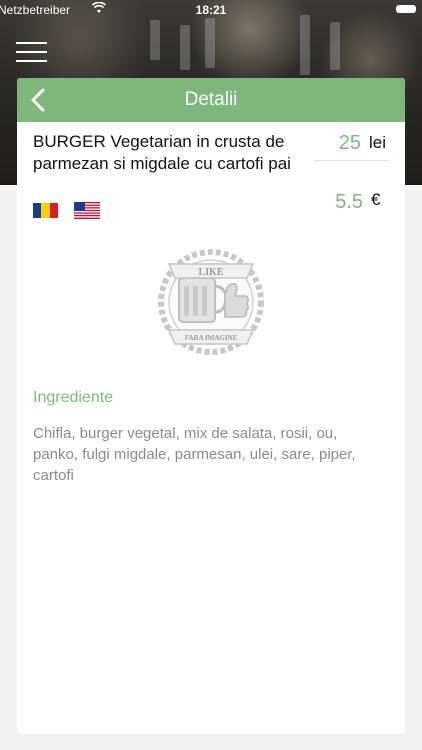 This screenshot has height=750, width=422. Describe the element at coordinates (349, 143) in the screenshot. I see `price-ron: 25` at that location.